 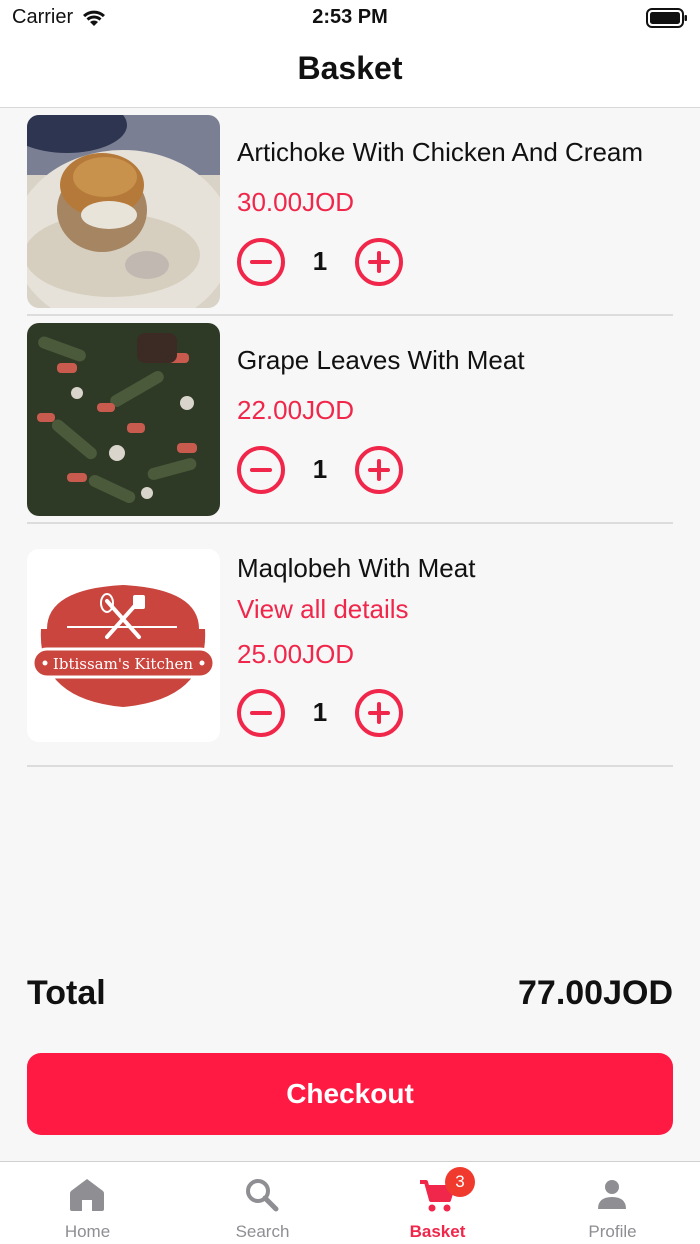 What do you see at coordinates (123, 211) in the screenshot?
I see `artichoke-dish-photo` at bounding box center [123, 211].